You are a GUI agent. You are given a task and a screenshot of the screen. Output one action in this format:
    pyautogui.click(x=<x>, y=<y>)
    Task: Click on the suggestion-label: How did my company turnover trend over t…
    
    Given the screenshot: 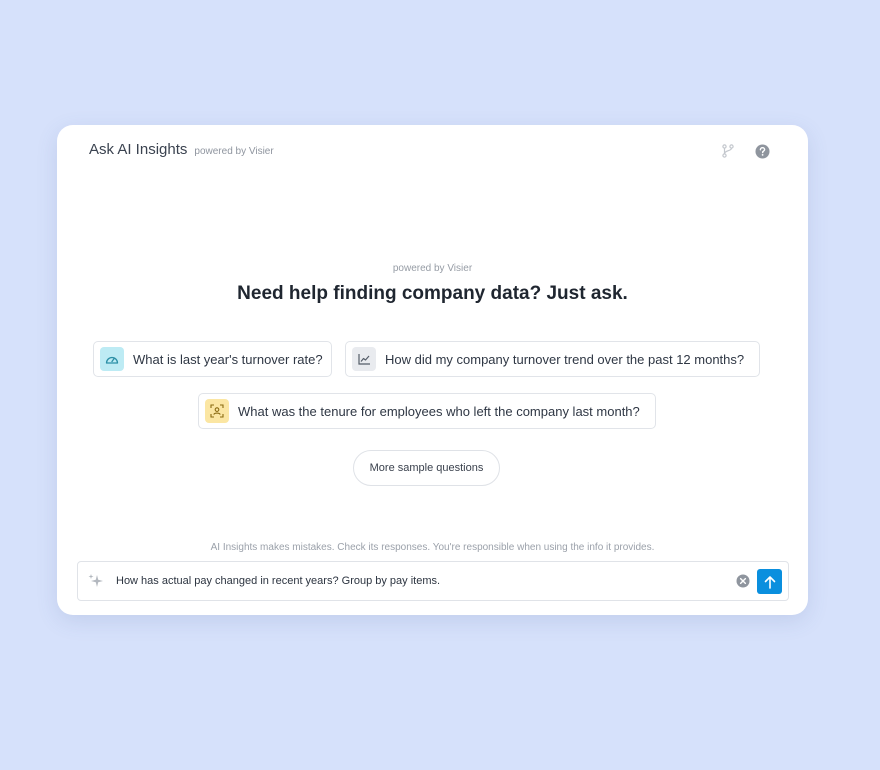 What is the action you would take?
    pyautogui.click(x=565, y=359)
    